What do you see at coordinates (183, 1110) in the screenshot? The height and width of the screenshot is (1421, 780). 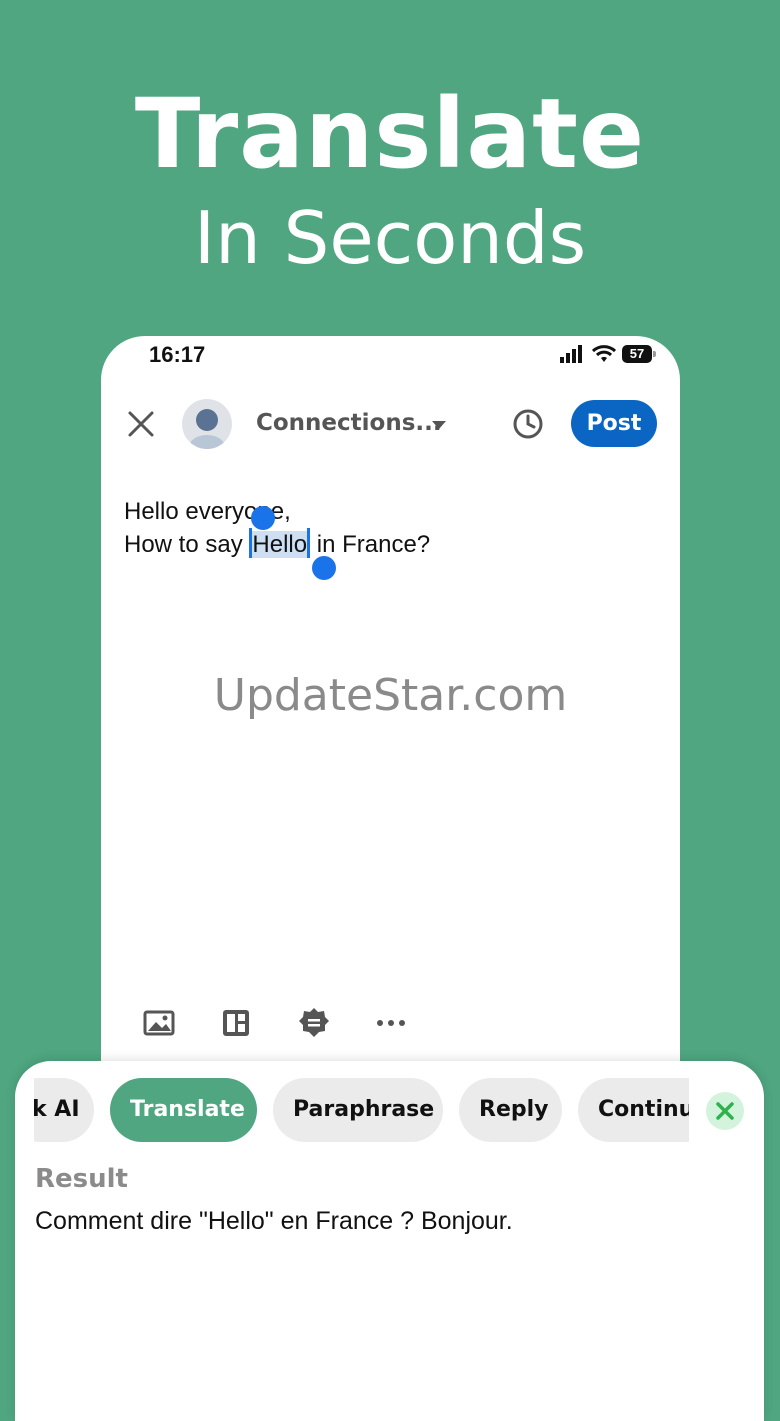 I see `chip-translate: Translate` at bounding box center [183, 1110].